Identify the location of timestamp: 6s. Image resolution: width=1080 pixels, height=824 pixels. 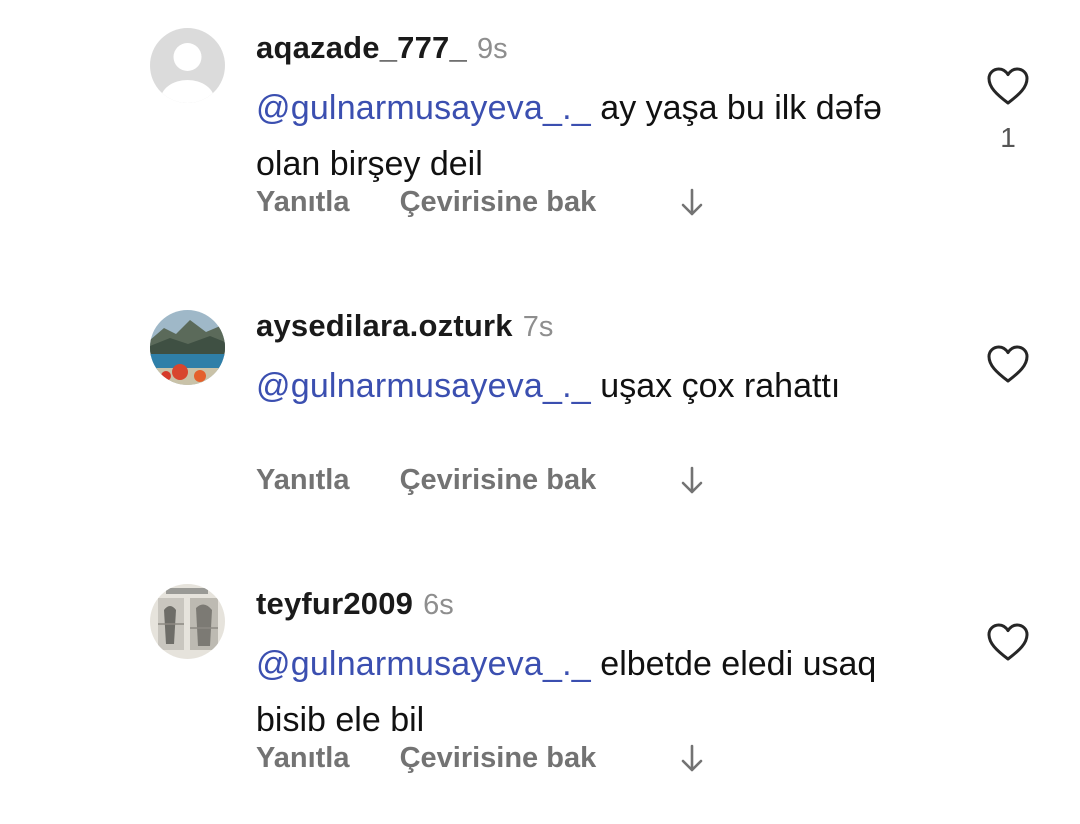
(438, 605).